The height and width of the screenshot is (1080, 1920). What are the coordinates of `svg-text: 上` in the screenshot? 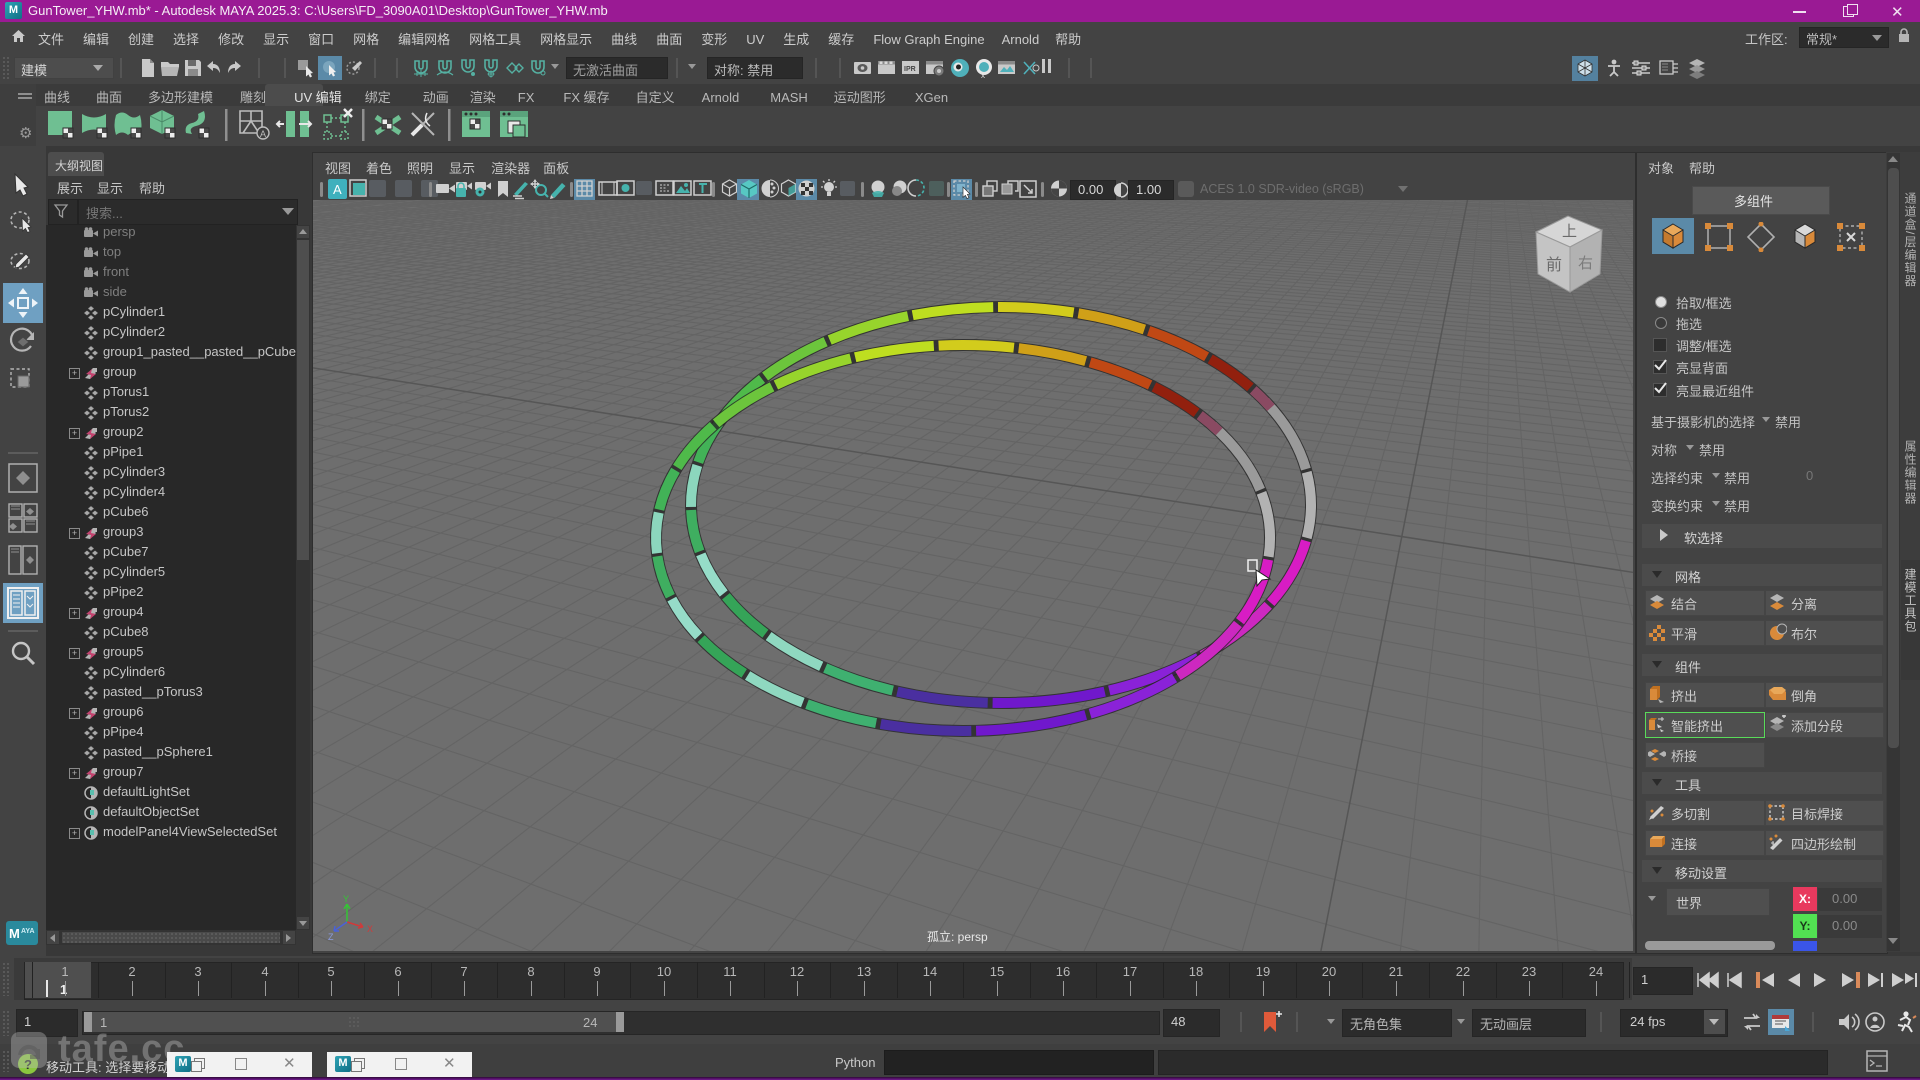 It's located at (1569, 231).